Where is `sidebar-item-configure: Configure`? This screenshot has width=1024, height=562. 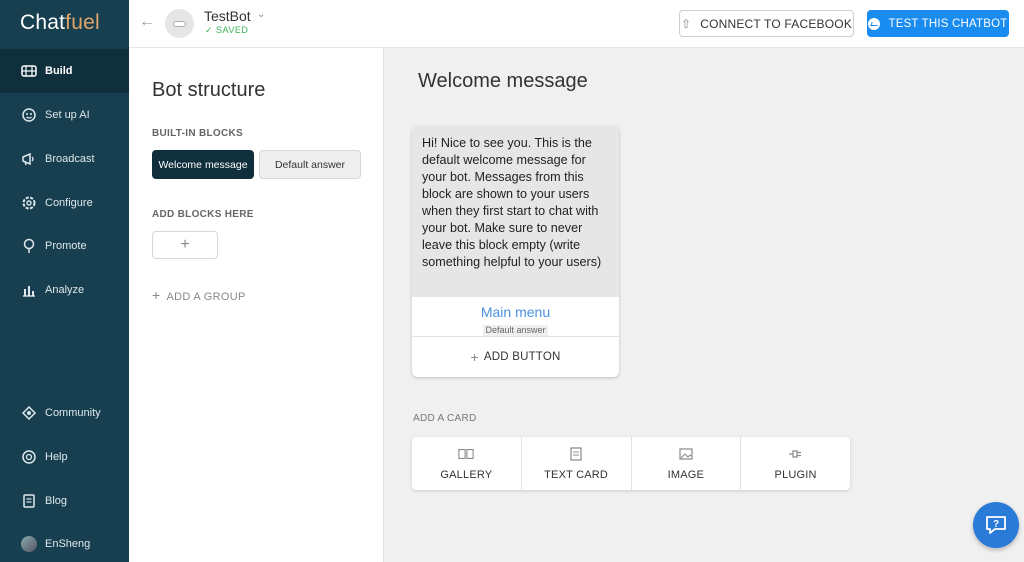
sidebar-item-configure: Configure is located at coordinates (64, 203).